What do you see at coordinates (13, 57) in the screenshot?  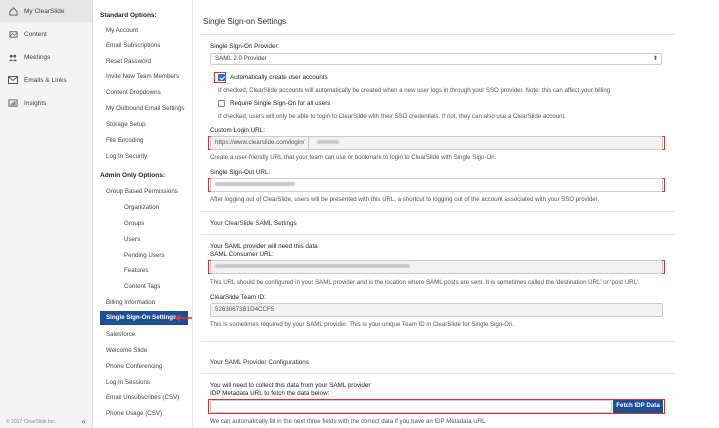 I see `meetings-icon` at bounding box center [13, 57].